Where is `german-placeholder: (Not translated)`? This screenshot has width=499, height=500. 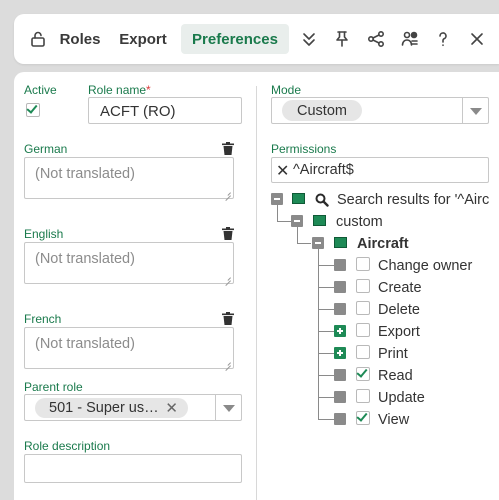 german-placeholder: (Not translated) is located at coordinates (85, 174).